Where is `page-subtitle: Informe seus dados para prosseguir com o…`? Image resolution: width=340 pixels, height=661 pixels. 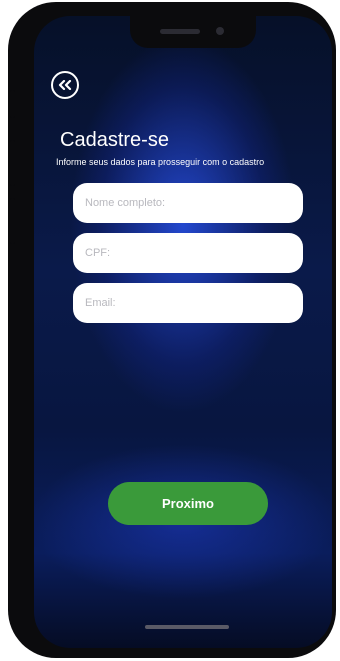 page-subtitle: Informe seus dados para prosseguir com o… is located at coordinates (160, 162).